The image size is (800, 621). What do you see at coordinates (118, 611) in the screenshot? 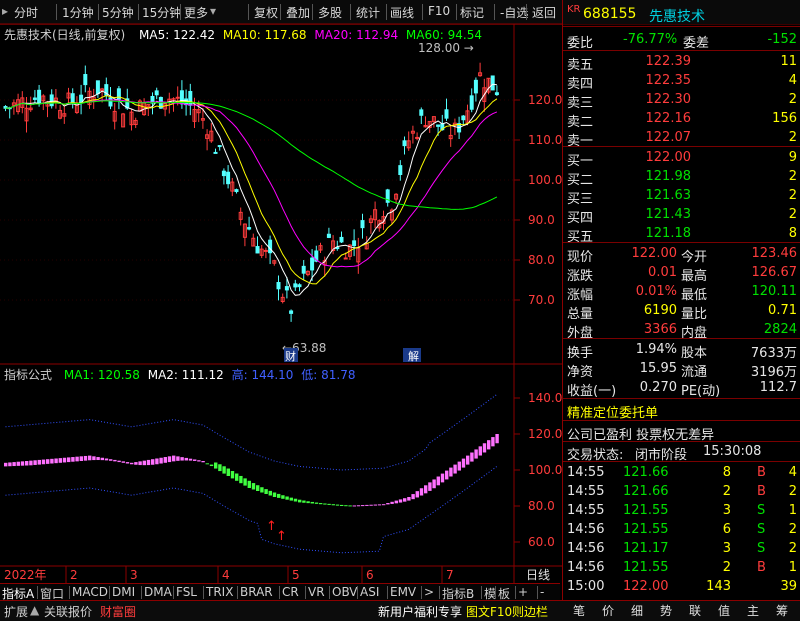
I see `bottom-left-2: 财富圈` at bounding box center [118, 611].